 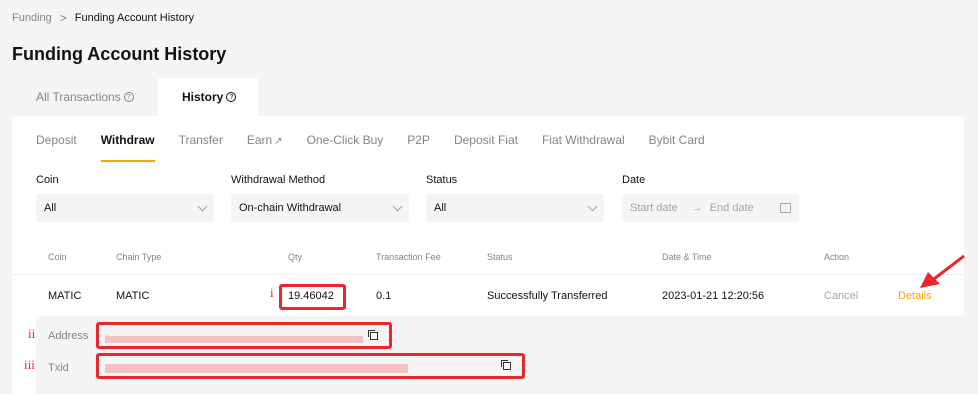 I want to click on txid-label: Txid, so click(x=58, y=368).